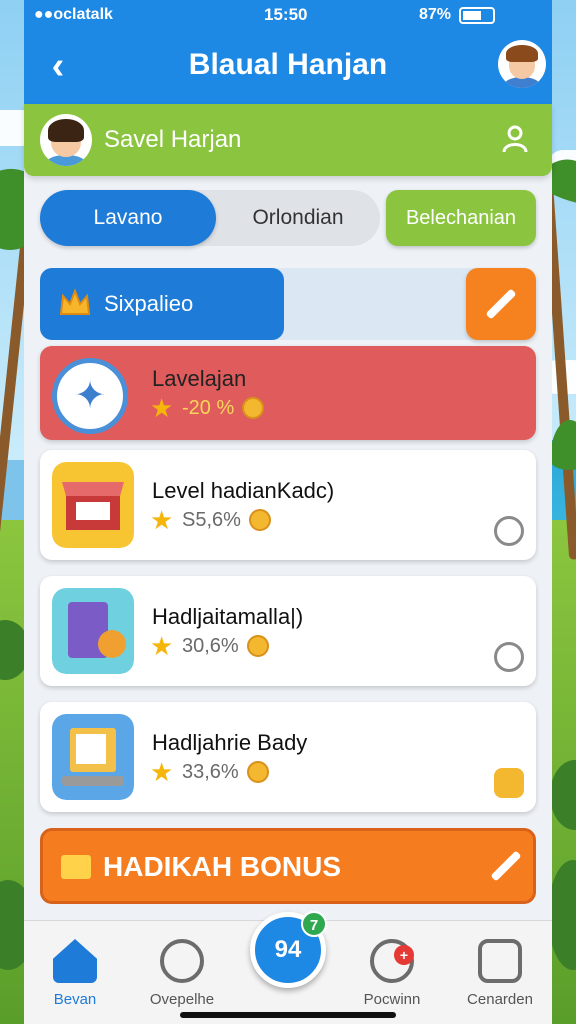 Image resolution: width=576 pixels, height=1024 pixels. Describe the element at coordinates (75, 301) in the screenshot. I see `crown-icon` at that location.